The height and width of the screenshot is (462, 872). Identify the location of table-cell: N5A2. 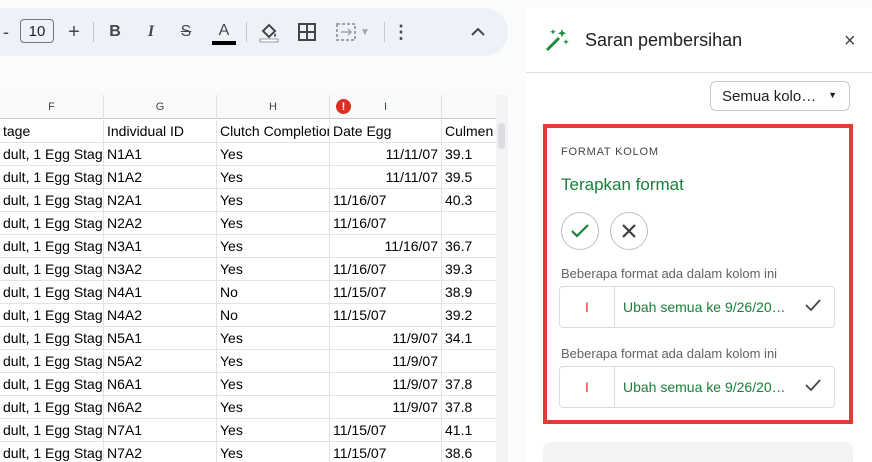
(160, 361).